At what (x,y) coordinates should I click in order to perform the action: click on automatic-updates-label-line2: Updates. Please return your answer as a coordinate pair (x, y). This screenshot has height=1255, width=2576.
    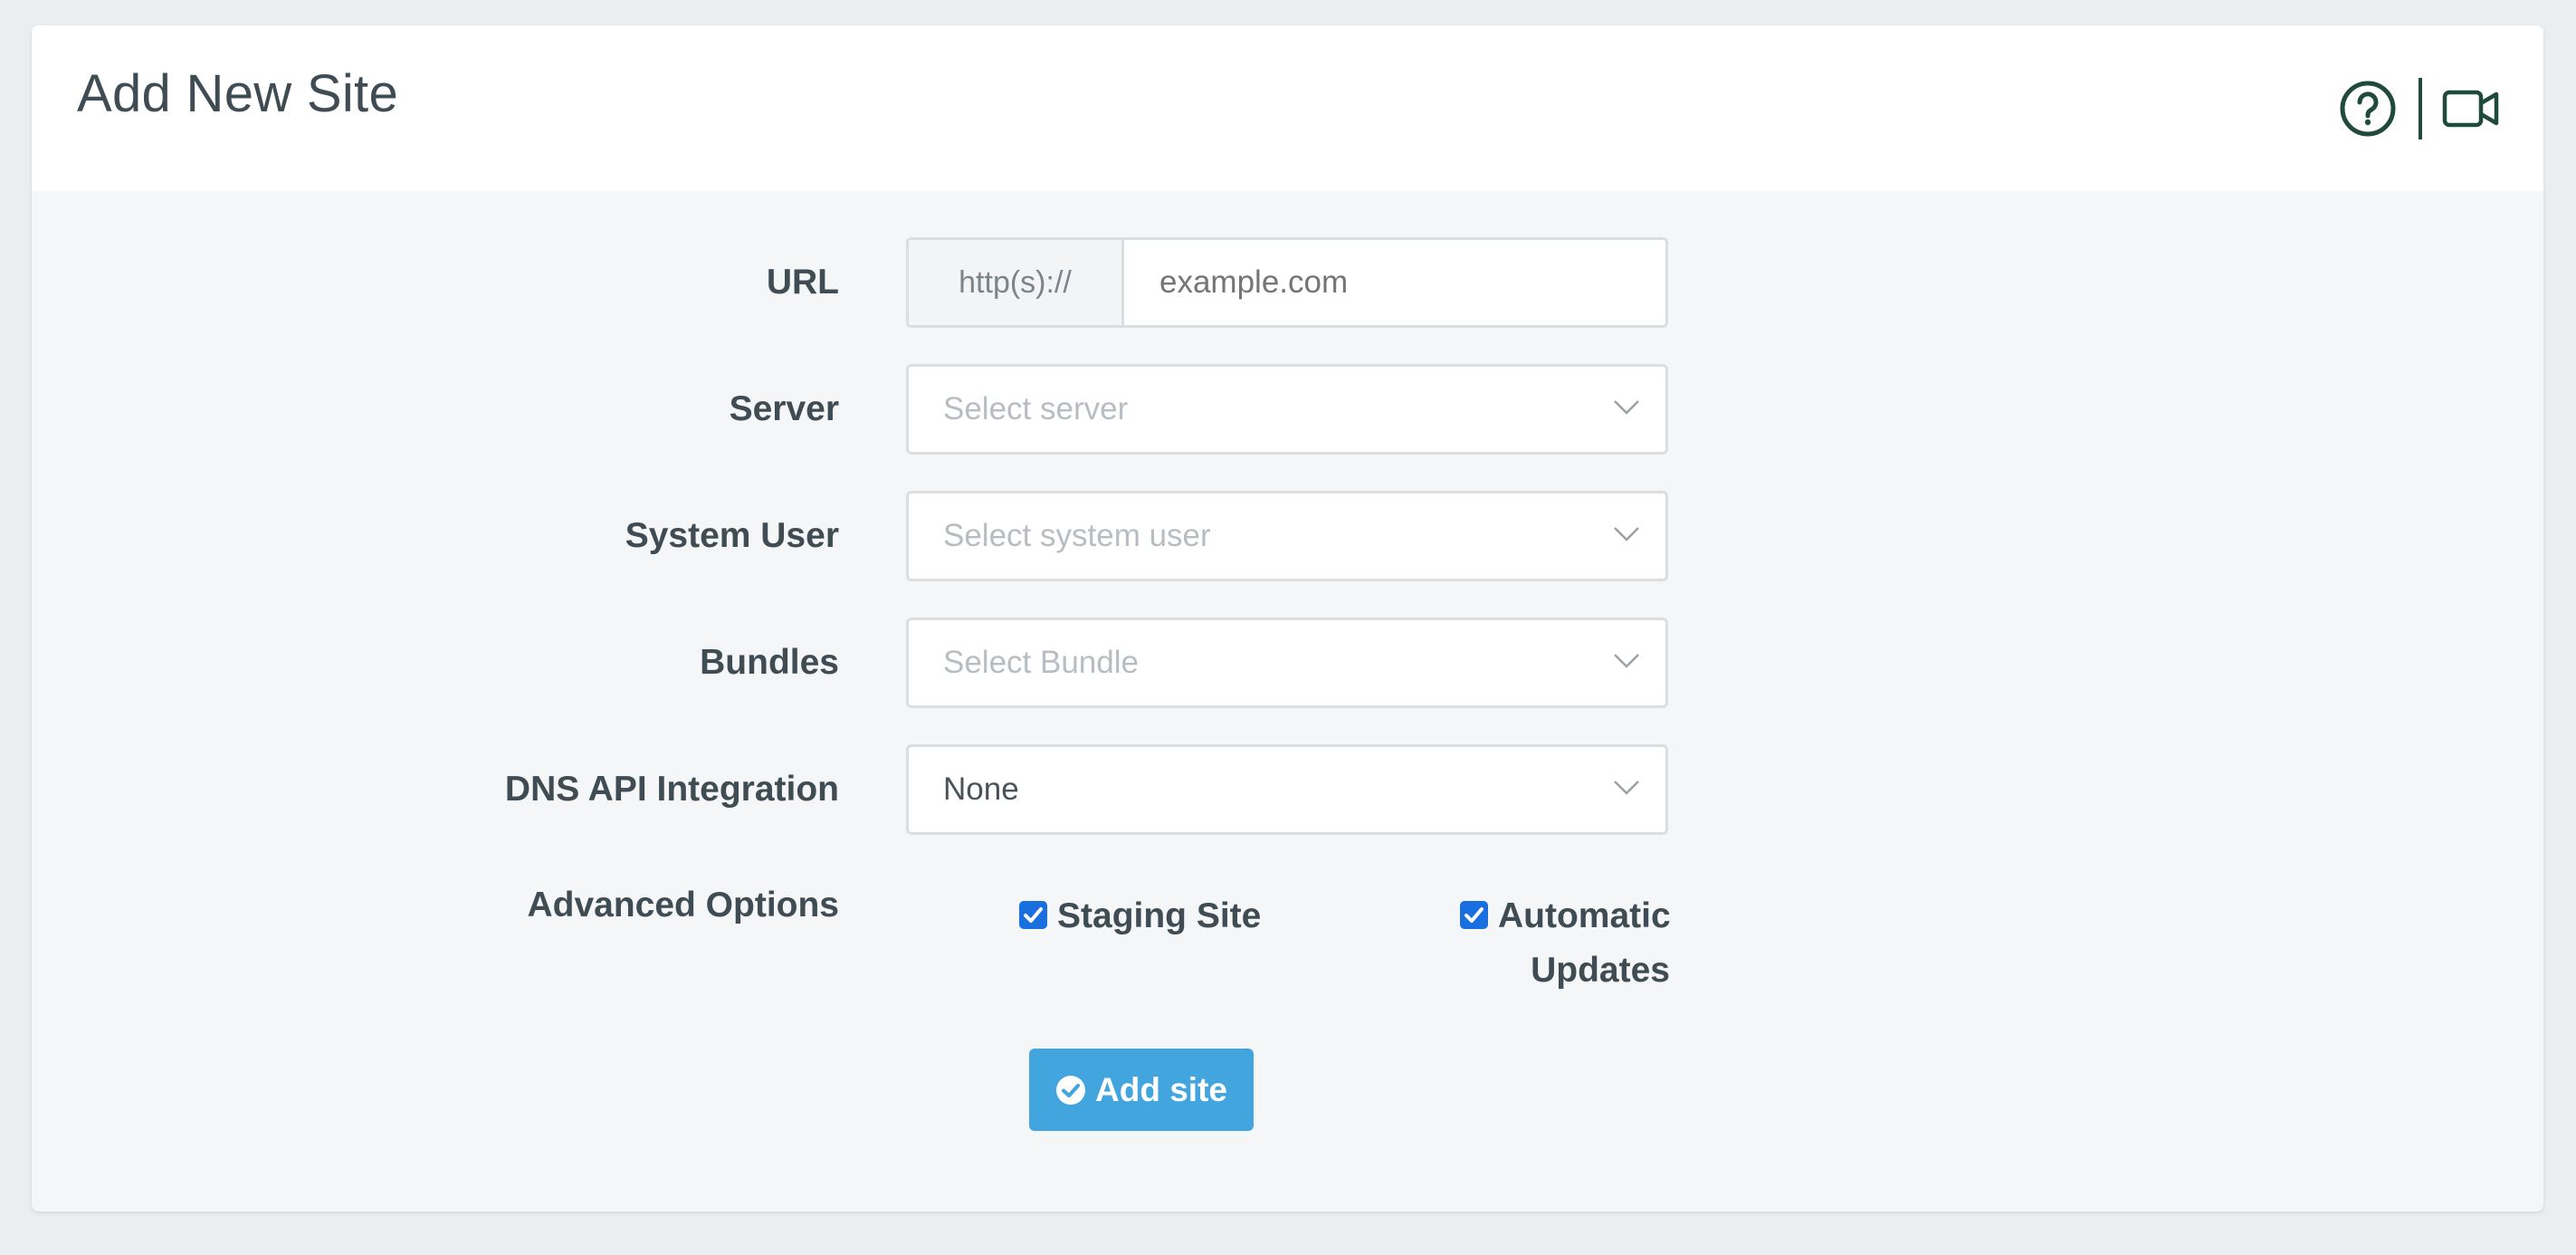
    Looking at the image, I should click on (1601, 970).